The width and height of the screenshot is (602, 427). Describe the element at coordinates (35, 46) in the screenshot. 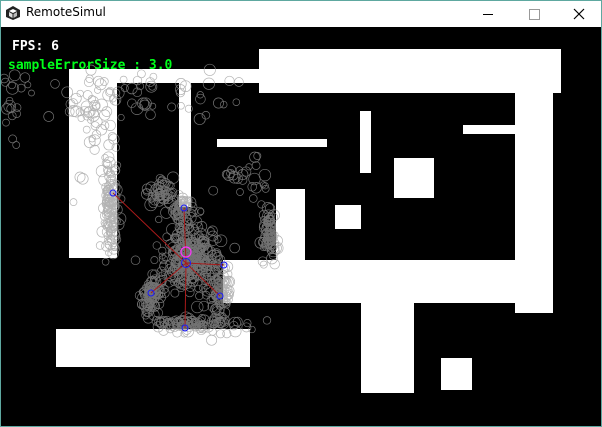

I see `fps-counter: FPS: 6` at that location.